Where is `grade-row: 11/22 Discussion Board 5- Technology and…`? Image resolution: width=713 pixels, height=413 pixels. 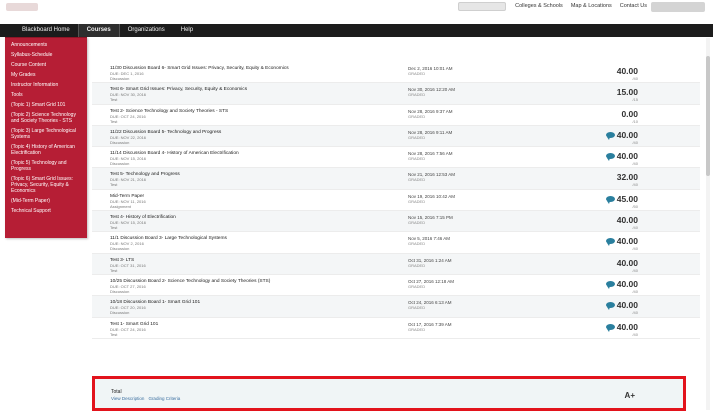
grade-row: 11/22 Discussion Board 5- Technology and… is located at coordinates (396, 136).